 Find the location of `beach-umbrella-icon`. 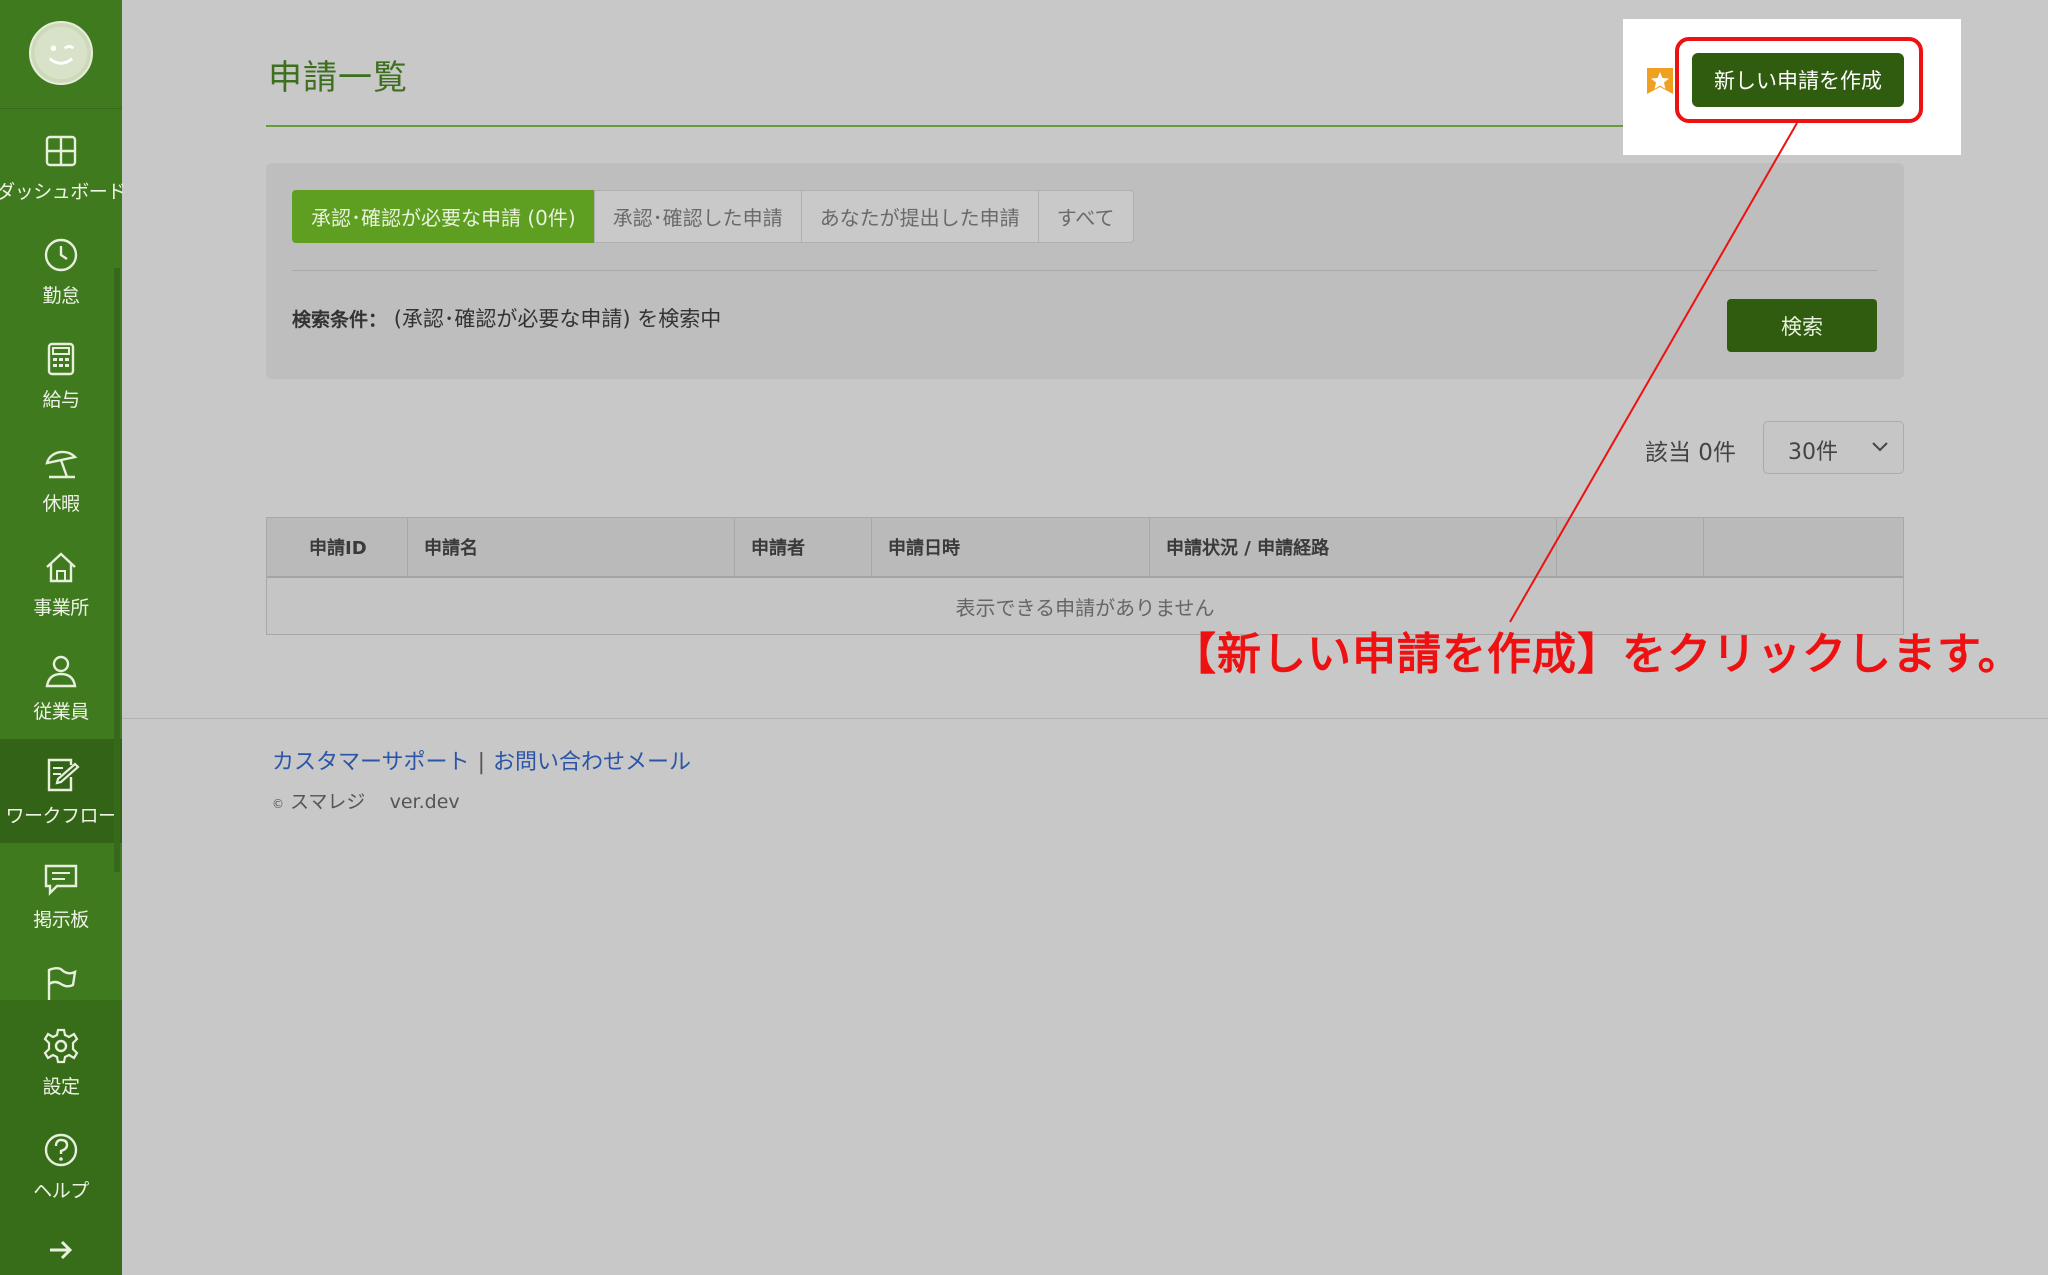

beach-umbrella-icon is located at coordinates (61, 463).